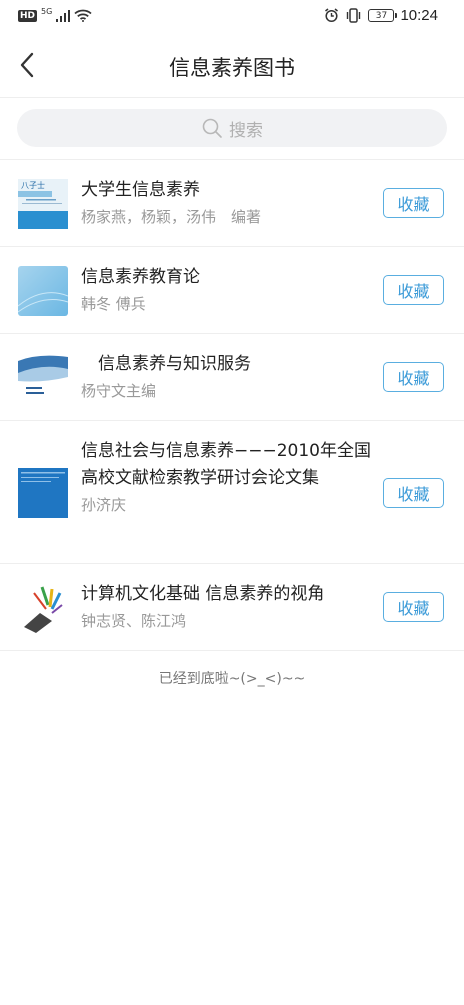 The width and height of the screenshot is (464, 1005). What do you see at coordinates (166, 364) in the screenshot?
I see `book-title: 信息素养与知识服务` at bounding box center [166, 364].